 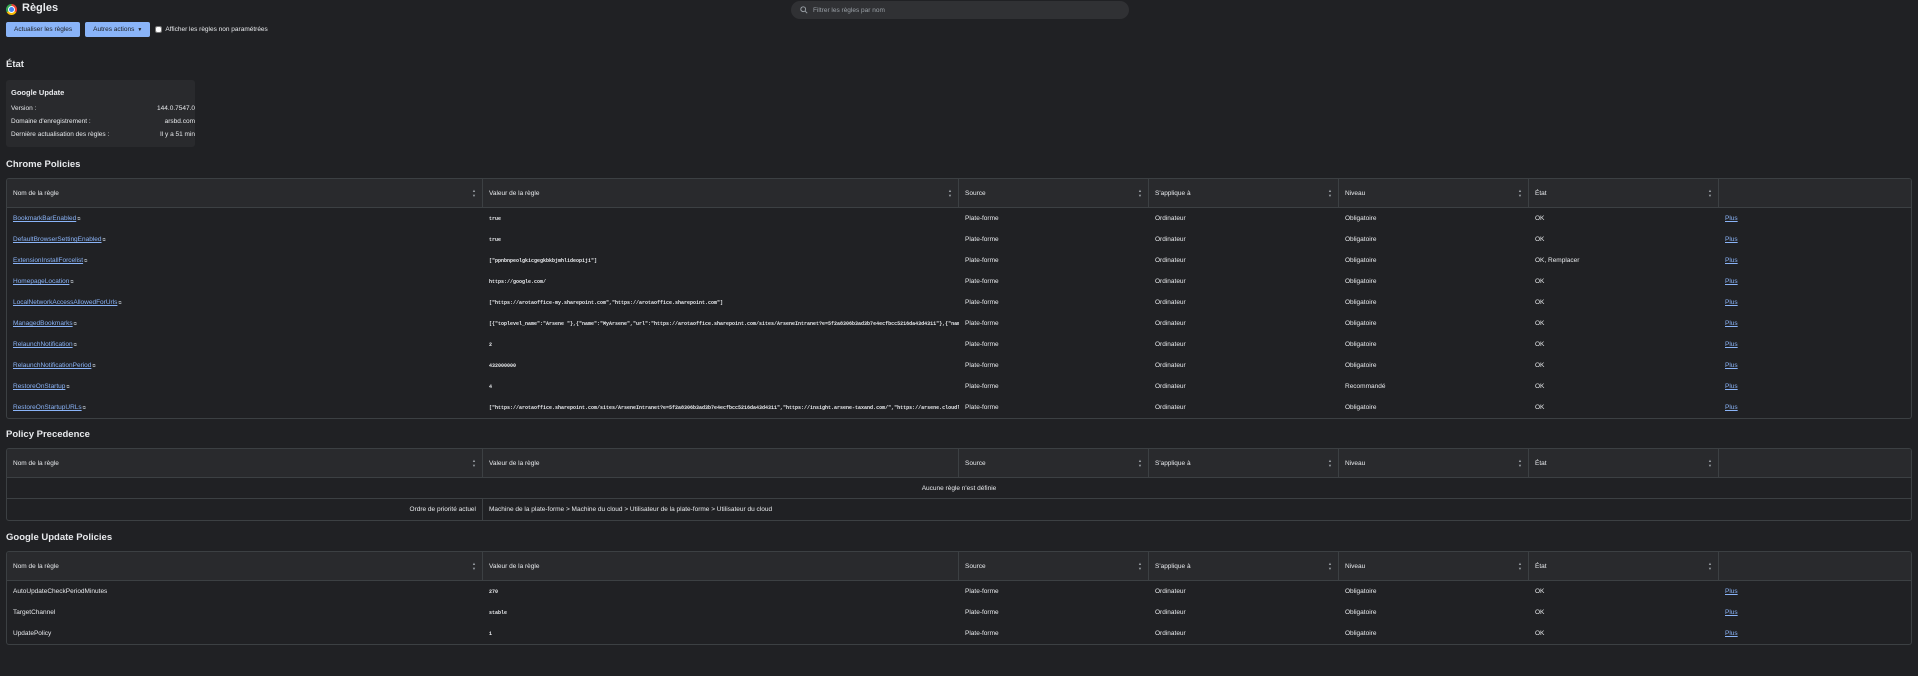 What do you see at coordinates (41, 281) in the screenshot?
I see `policy-name-link: HomepageLocation` at bounding box center [41, 281].